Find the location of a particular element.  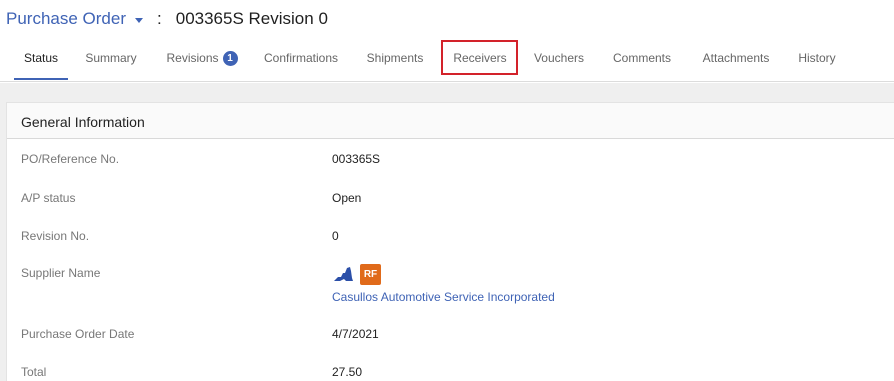

revisions-count-badge: 1 is located at coordinates (230, 58).